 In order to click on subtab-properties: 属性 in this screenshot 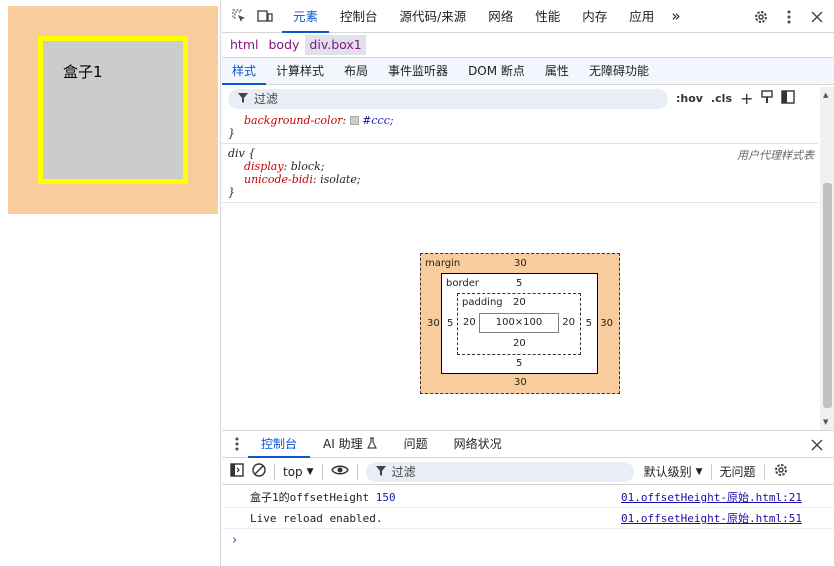, I will do `click(557, 71)`.